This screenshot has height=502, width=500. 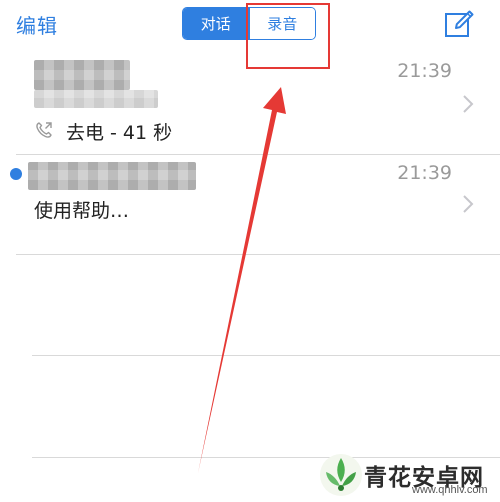 What do you see at coordinates (37, 24) in the screenshot?
I see `edit-button: 编辑` at bounding box center [37, 24].